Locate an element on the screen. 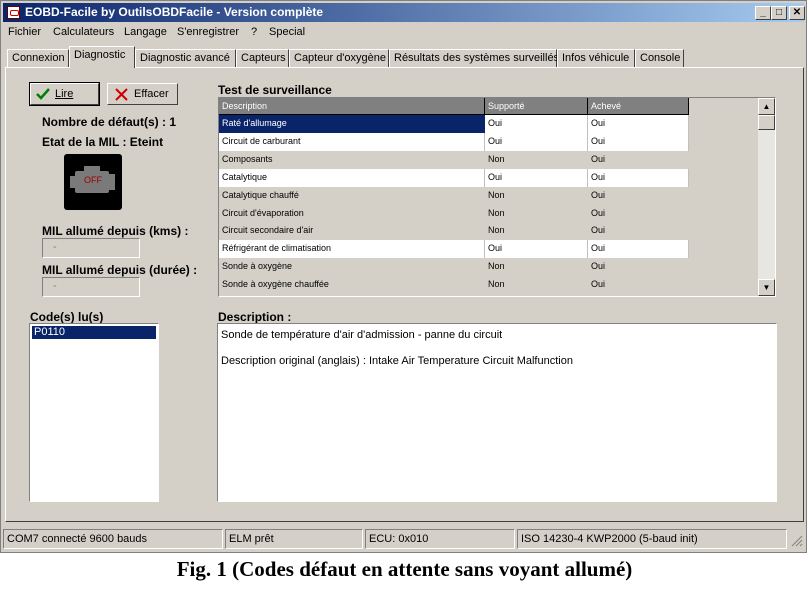 The image size is (809, 591). table-cell: Circuit d'évaporation is located at coordinates (263, 212).